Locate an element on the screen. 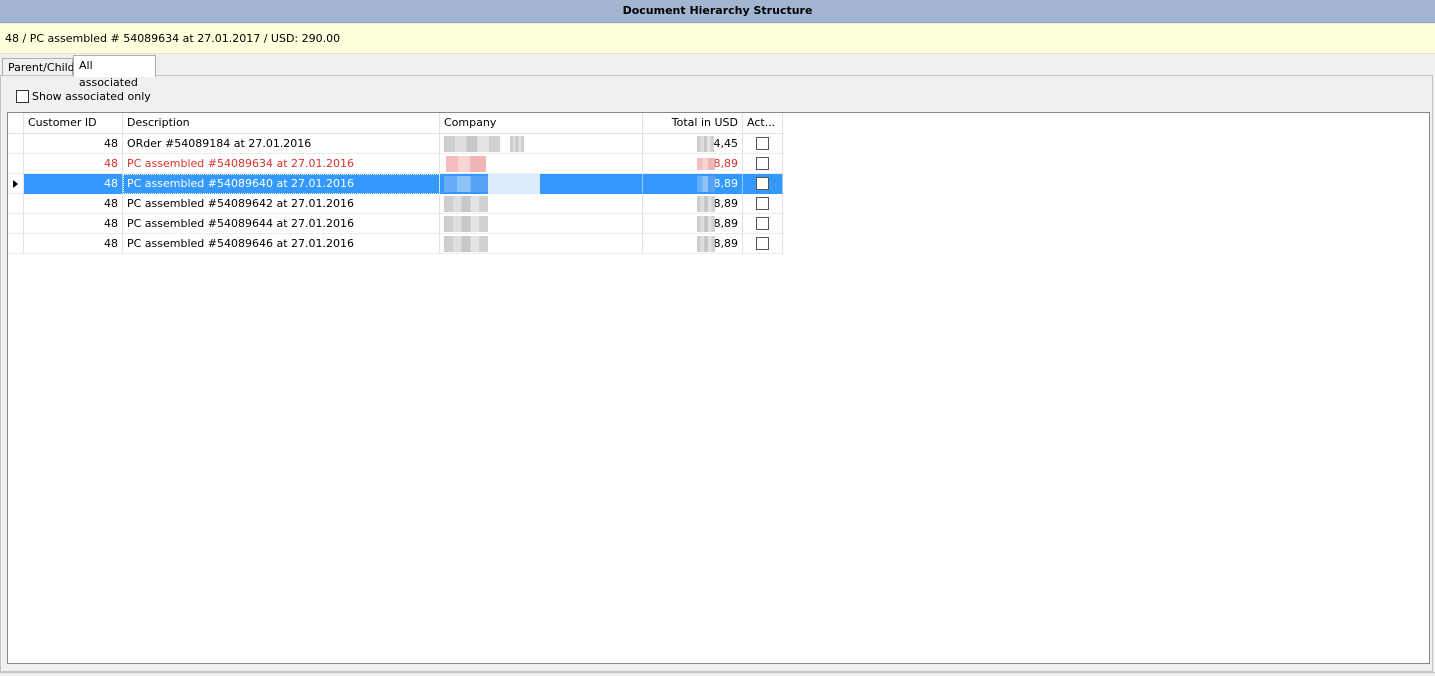  window-title: Document Hierarchy Structure is located at coordinates (717, 11).